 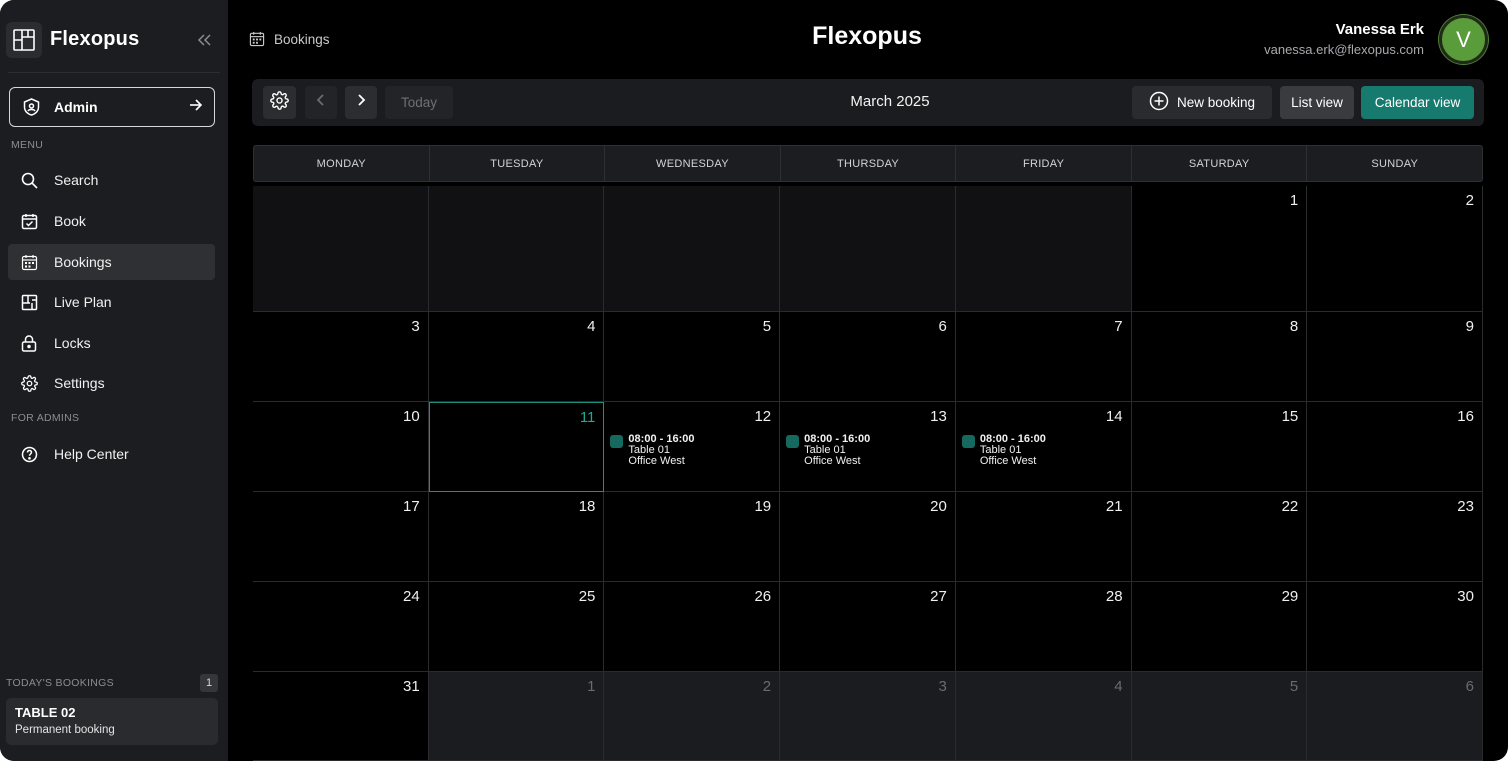 I want to click on sidebar-item-label: Settings, so click(x=79, y=383).